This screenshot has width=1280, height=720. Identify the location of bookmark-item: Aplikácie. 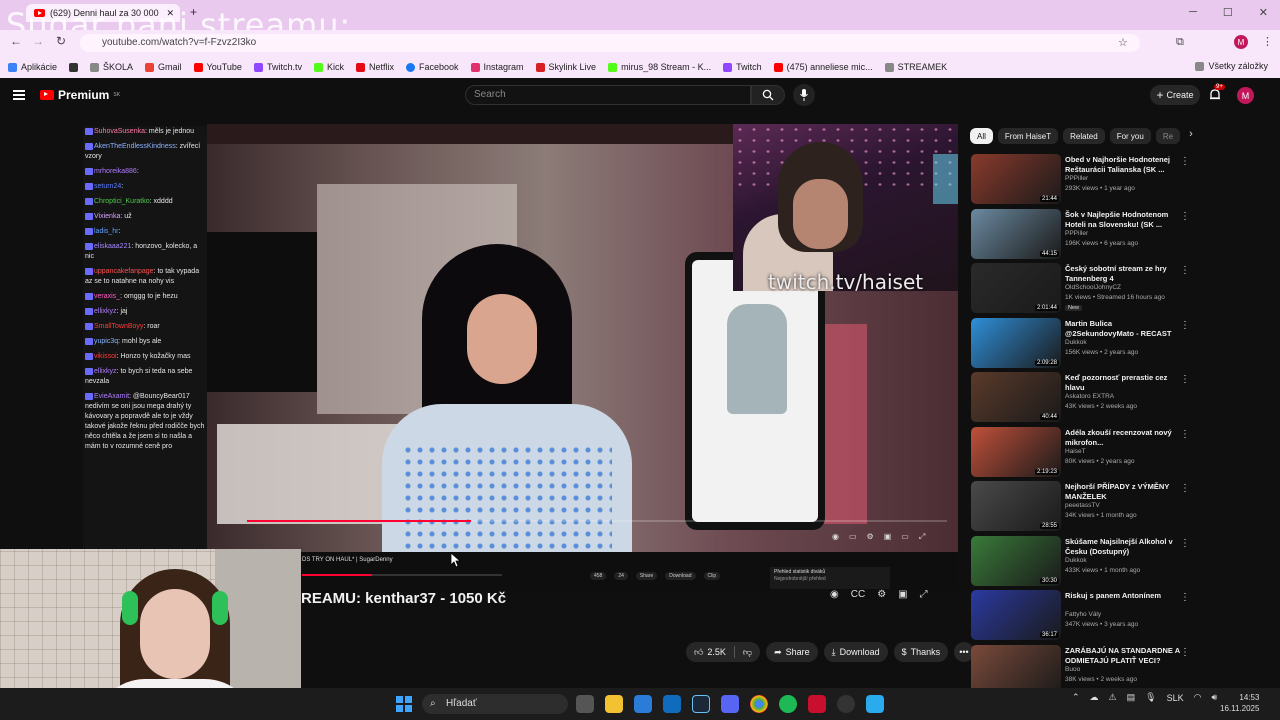
(32, 67).